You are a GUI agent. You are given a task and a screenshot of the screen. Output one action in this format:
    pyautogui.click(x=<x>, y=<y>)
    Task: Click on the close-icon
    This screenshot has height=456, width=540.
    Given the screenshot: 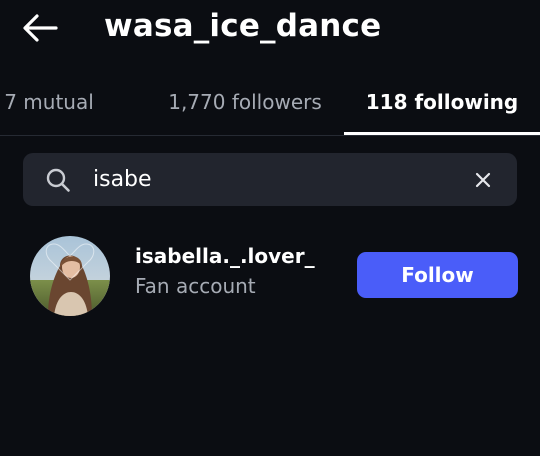 What is the action you would take?
    pyautogui.click(x=483, y=180)
    